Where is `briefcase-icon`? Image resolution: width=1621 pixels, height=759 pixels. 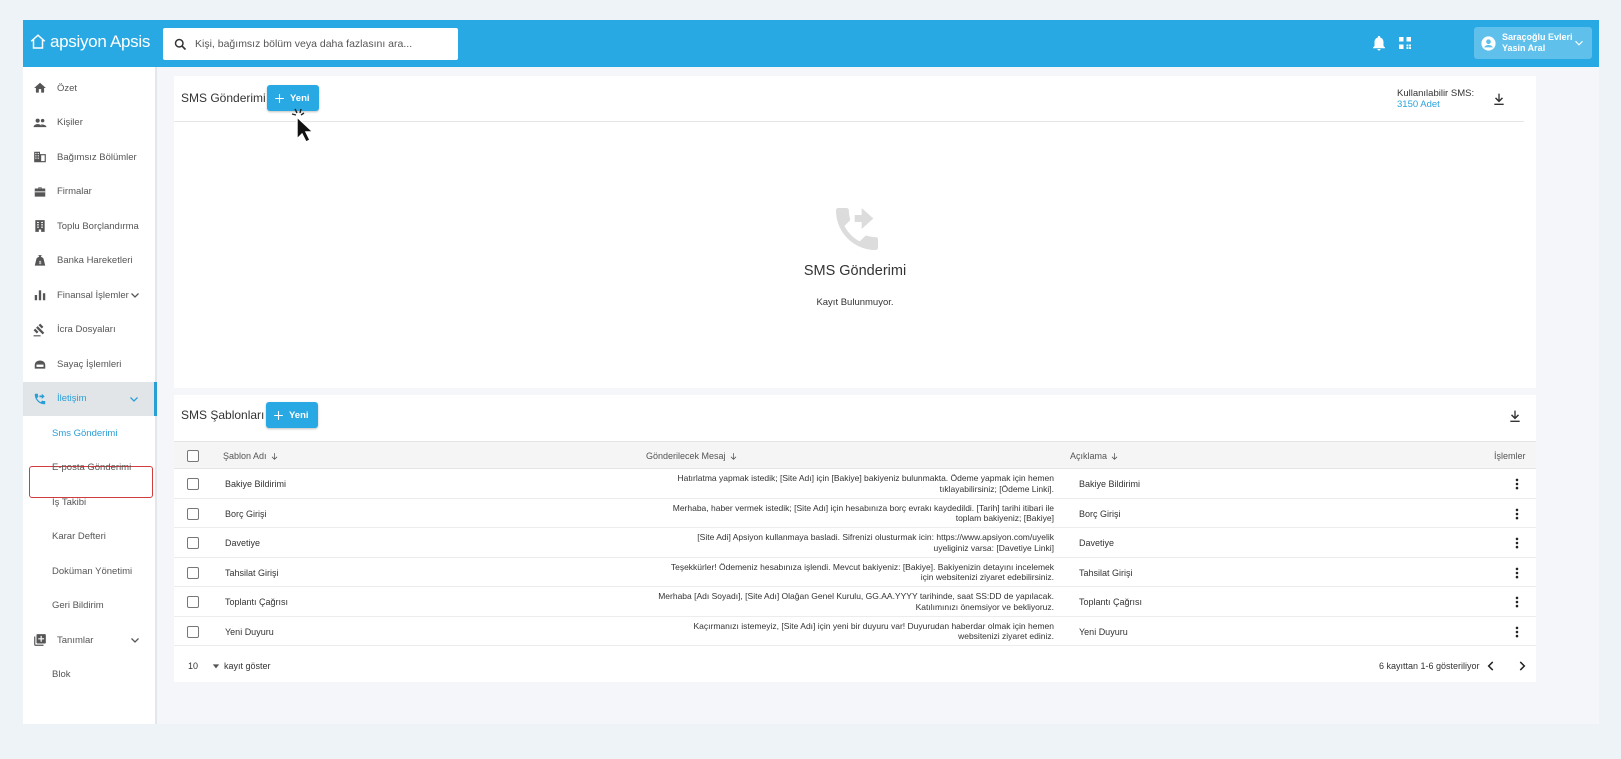
briefcase-icon is located at coordinates (40, 191).